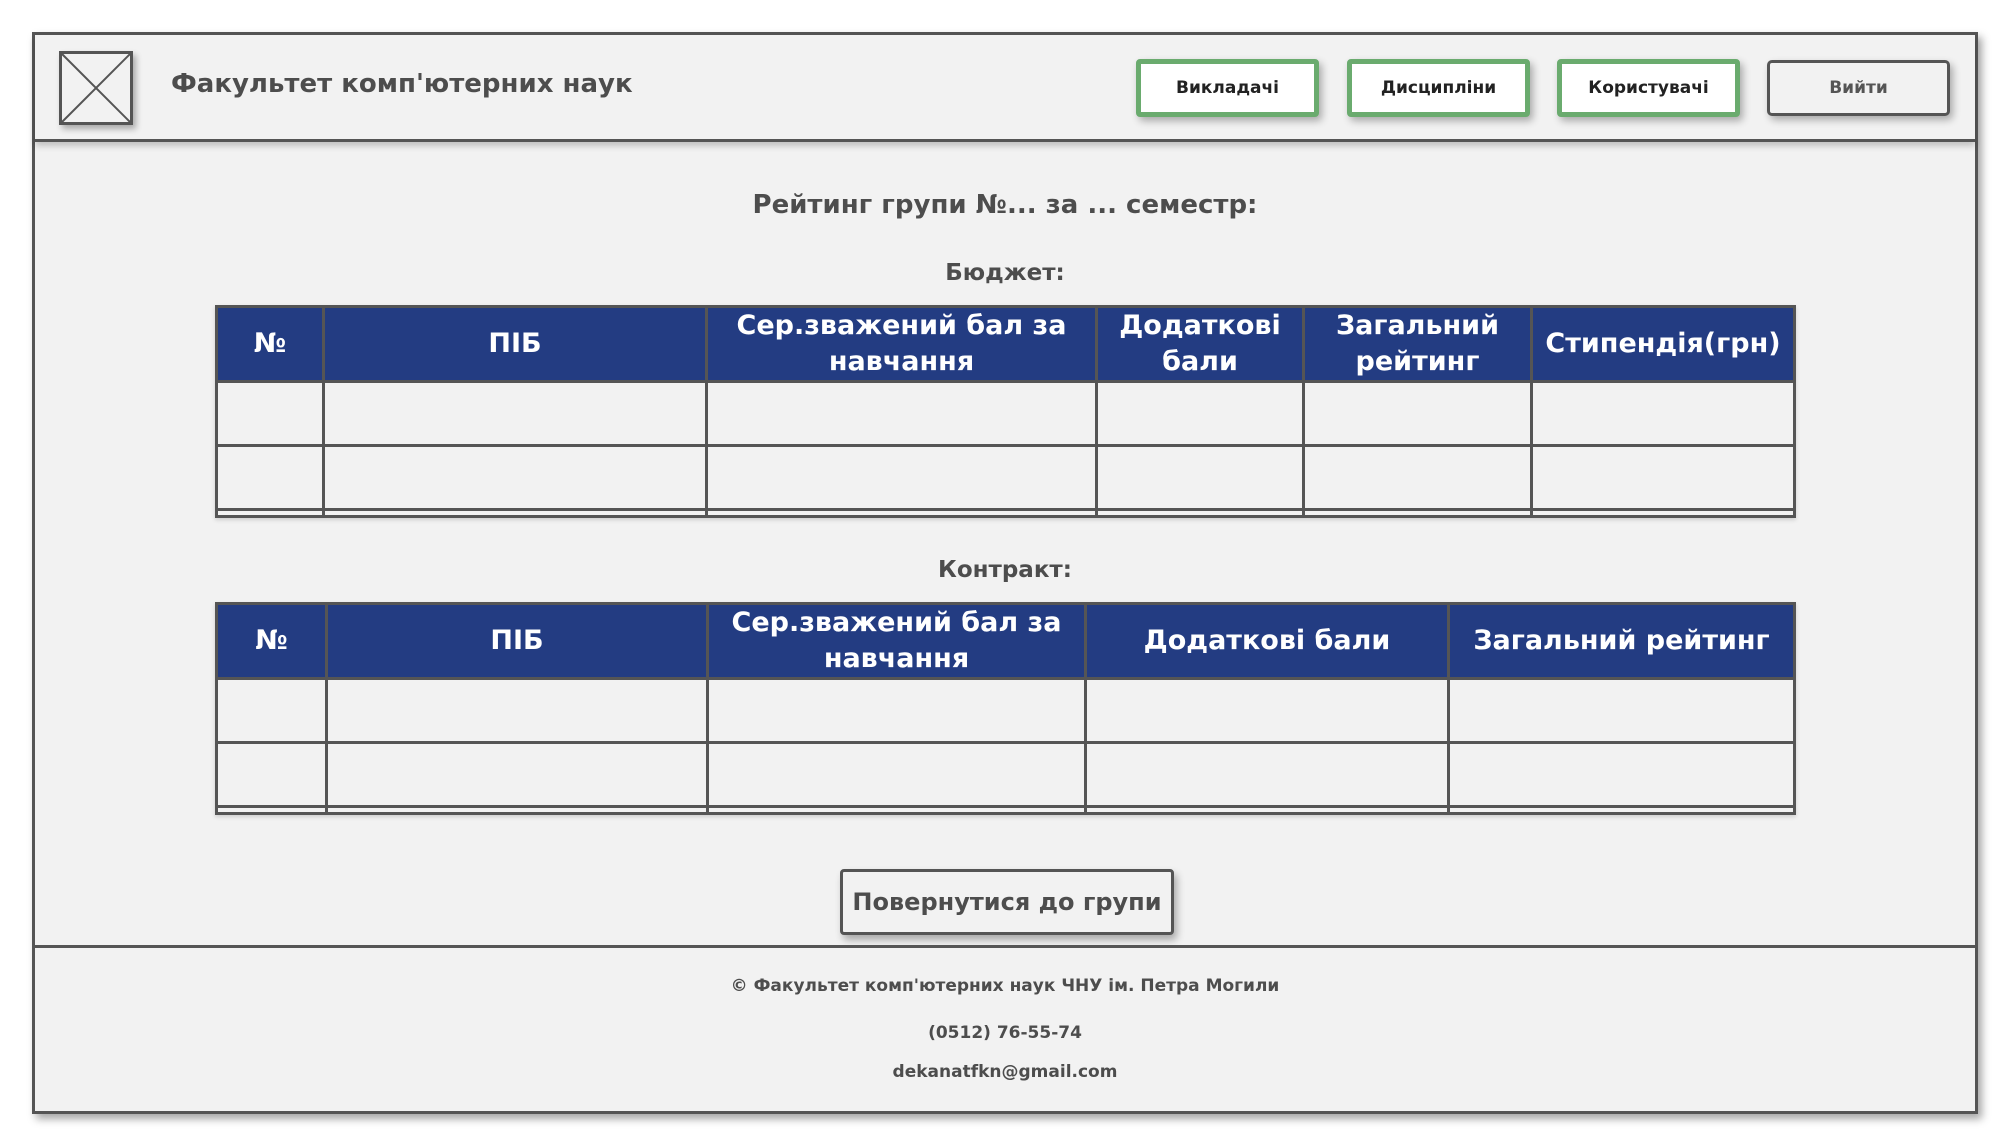 The height and width of the screenshot is (1132, 1996). Describe the element at coordinates (1858, 88) in the screenshot. I see `logout-button: Вийти` at that location.